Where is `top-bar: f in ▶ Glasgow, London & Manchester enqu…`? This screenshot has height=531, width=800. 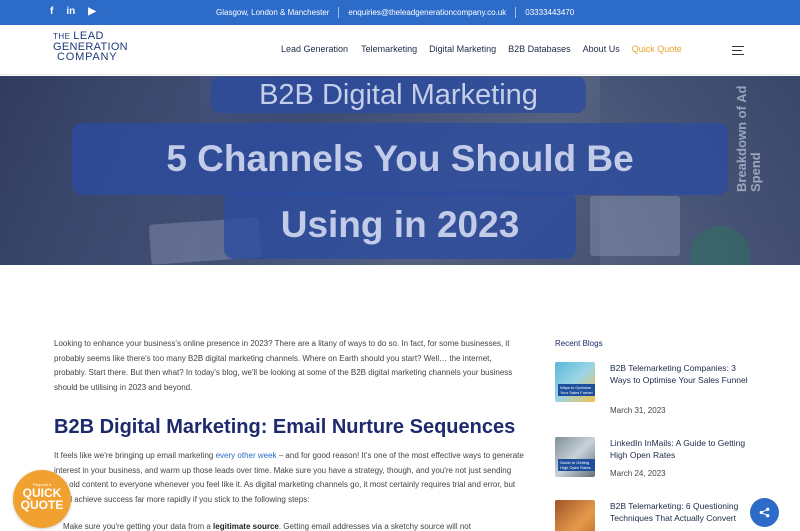
top-bar: f in ▶ Glasgow, London & Manchester enqu… is located at coordinates (400, 12).